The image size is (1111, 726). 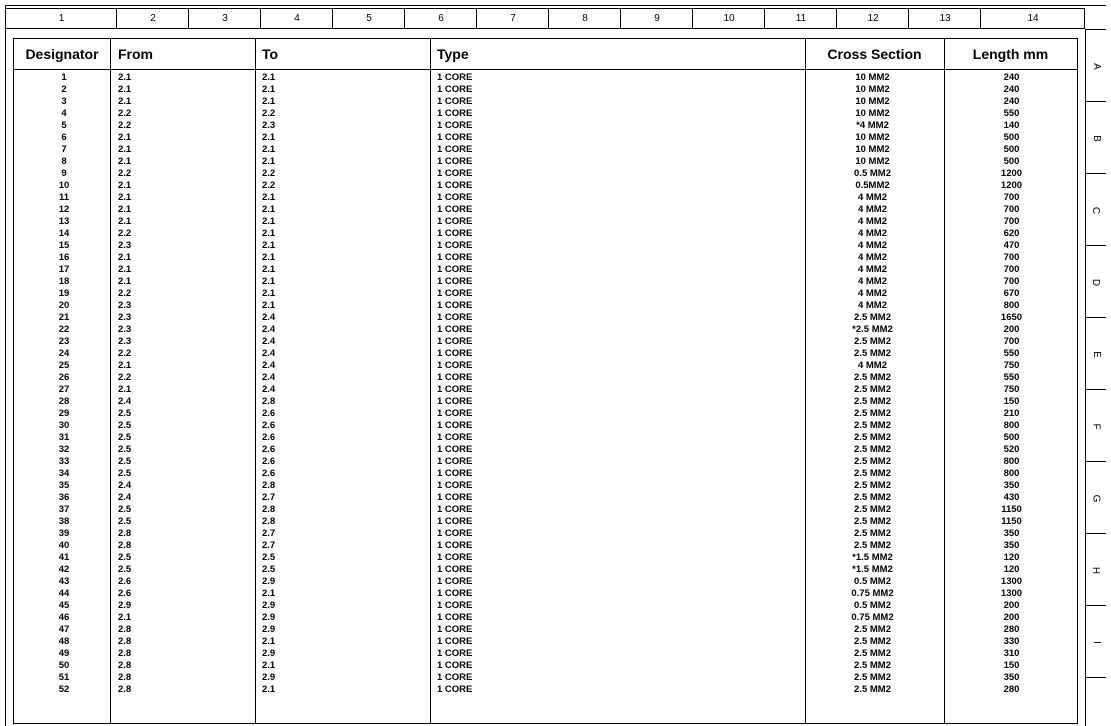 I want to click on cell-designator: 44, so click(x=64, y=593).